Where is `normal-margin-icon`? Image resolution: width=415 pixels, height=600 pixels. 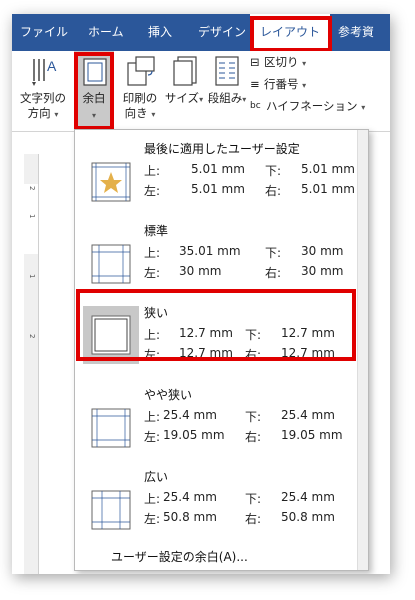 normal-margin-icon is located at coordinates (111, 264).